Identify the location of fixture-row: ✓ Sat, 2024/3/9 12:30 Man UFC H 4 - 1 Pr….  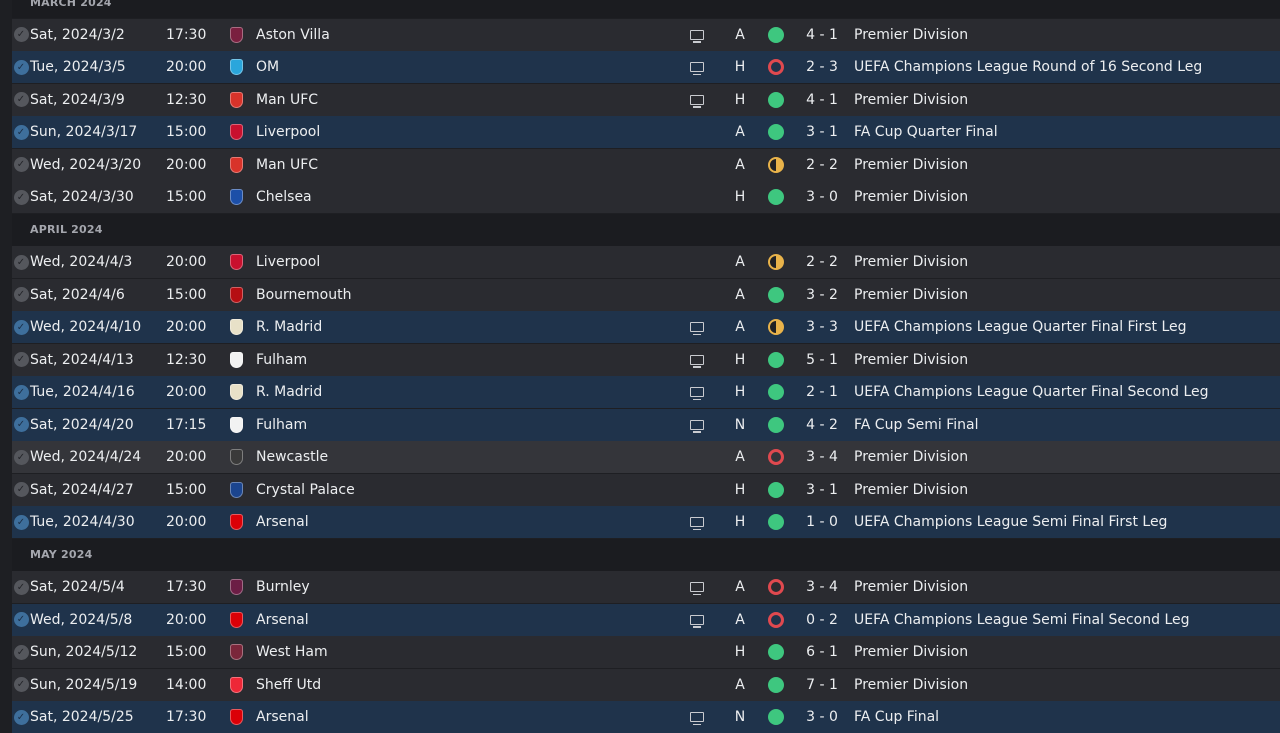
(646, 99).